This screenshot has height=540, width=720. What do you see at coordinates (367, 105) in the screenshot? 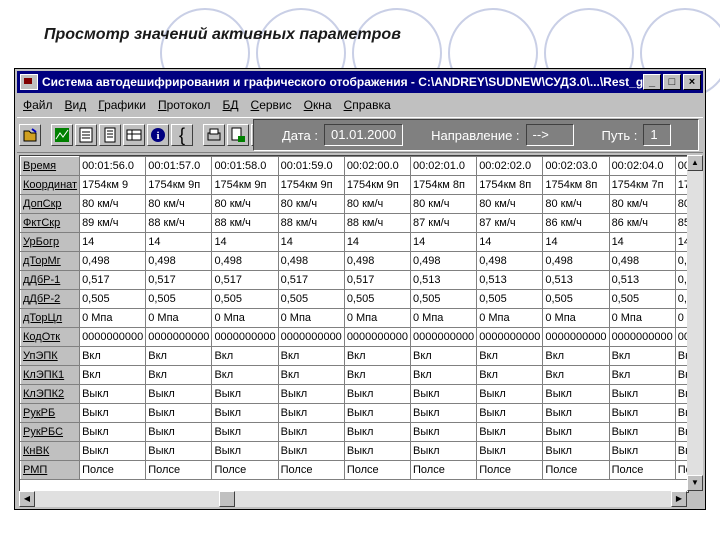
I see `menu-help: Справка` at bounding box center [367, 105].